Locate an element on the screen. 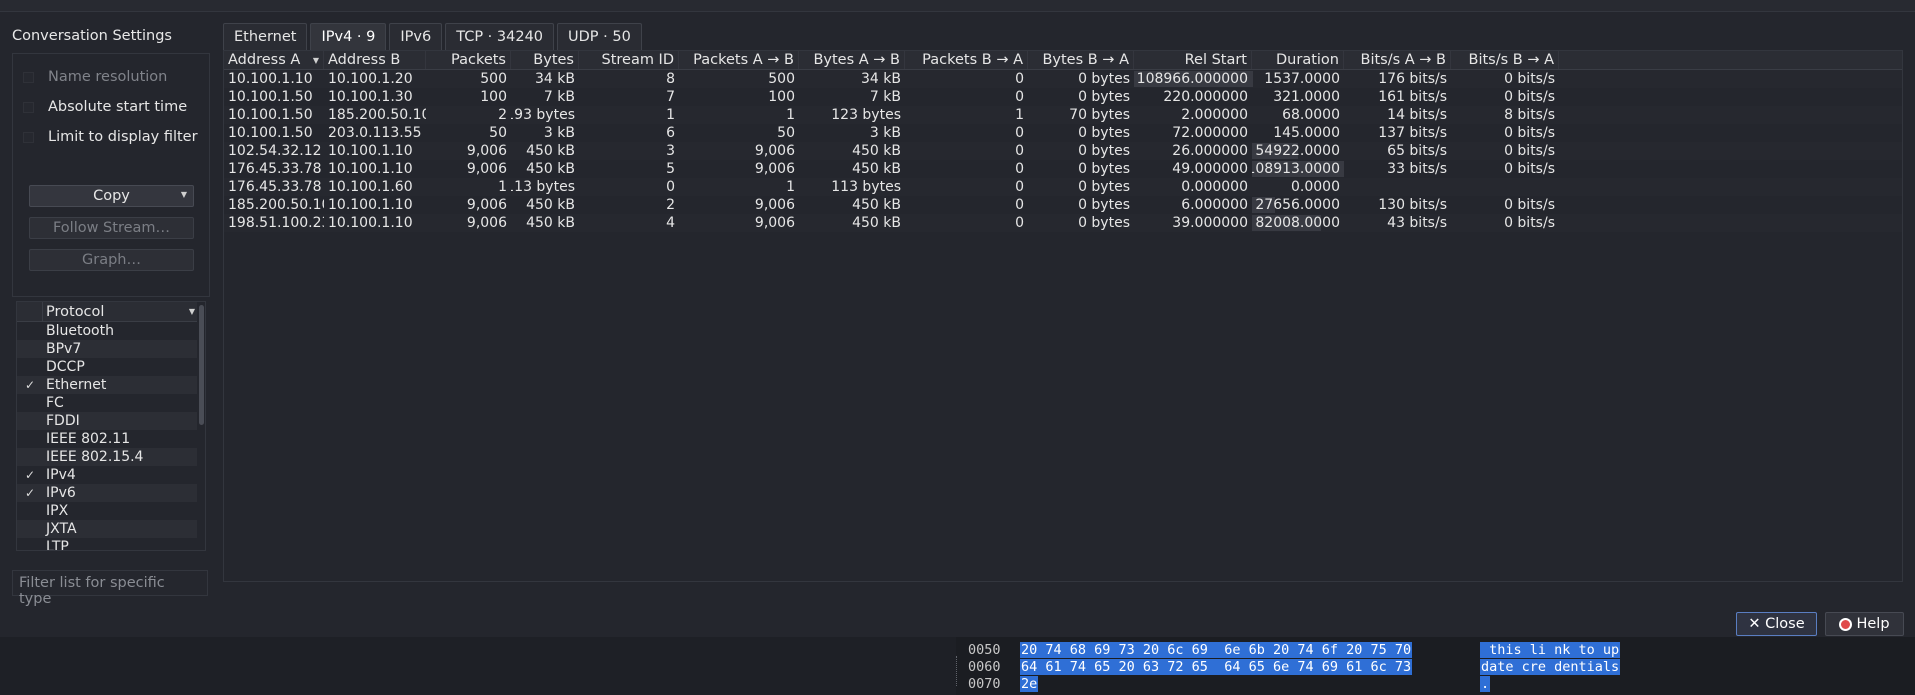 This screenshot has width=1915, height=695. column-header-packets-b-a: Packets B → A is located at coordinates (966, 60).